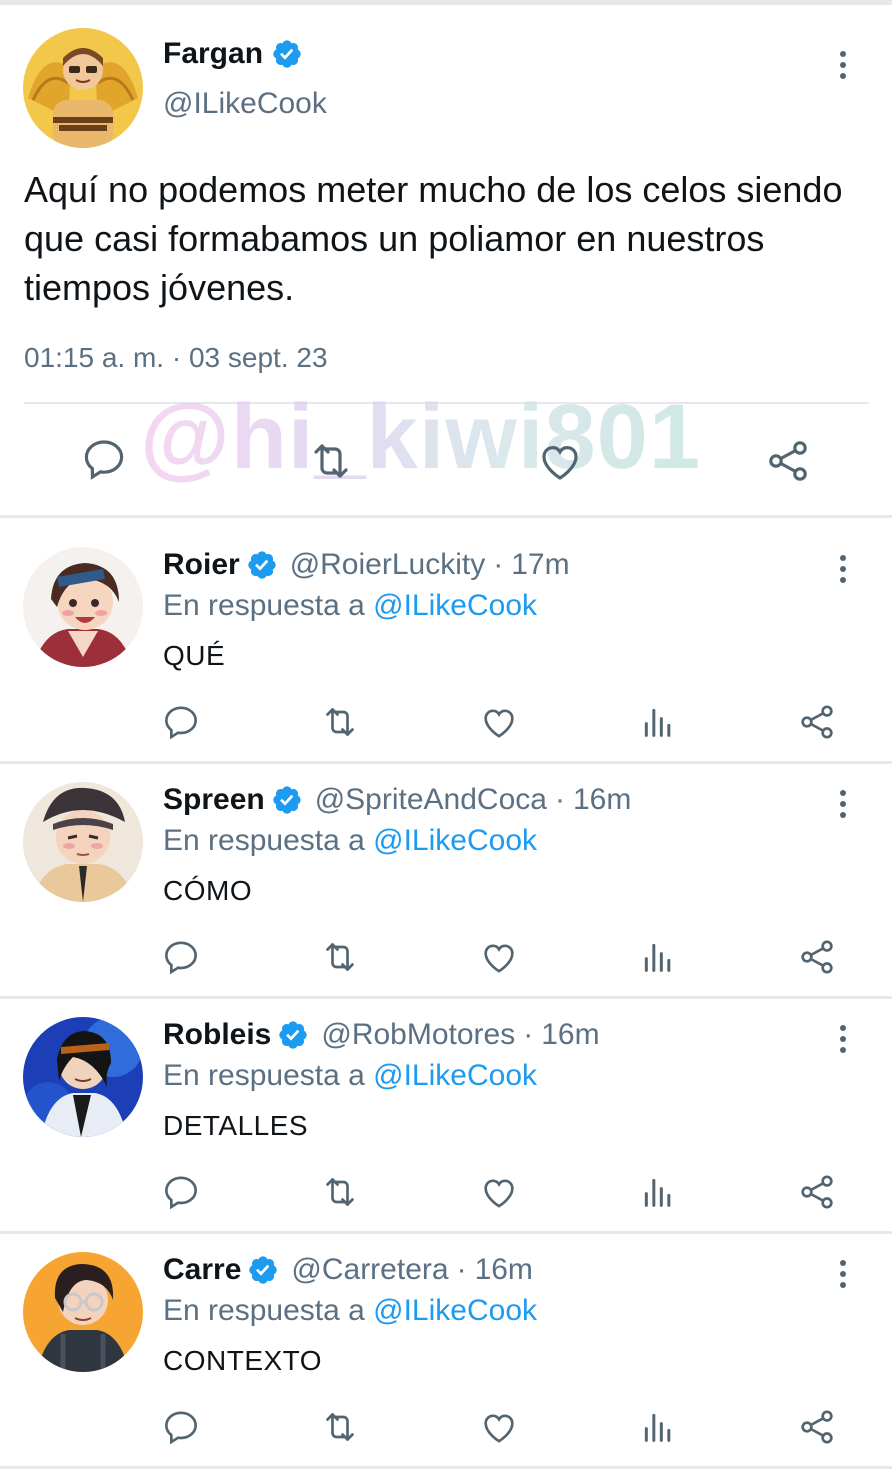  Describe the element at coordinates (213, 54) in the screenshot. I see `display-name: Fargan` at that location.